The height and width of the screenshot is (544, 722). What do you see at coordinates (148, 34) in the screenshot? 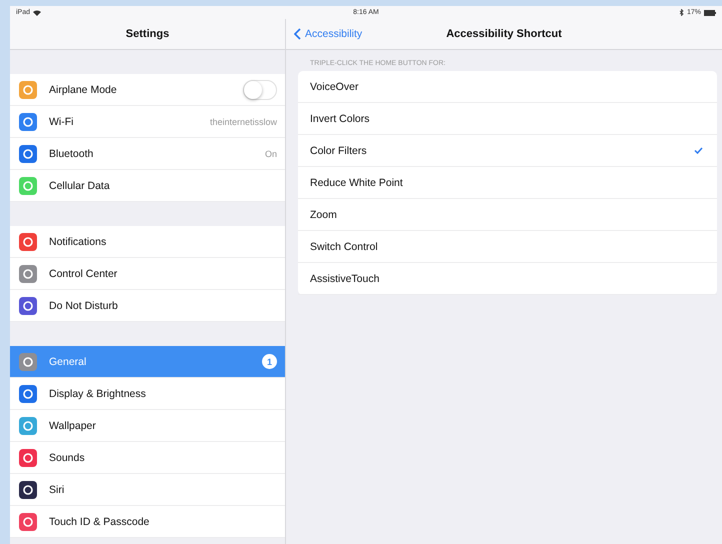
I see `sidebar-title: Settings` at bounding box center [148, 34].